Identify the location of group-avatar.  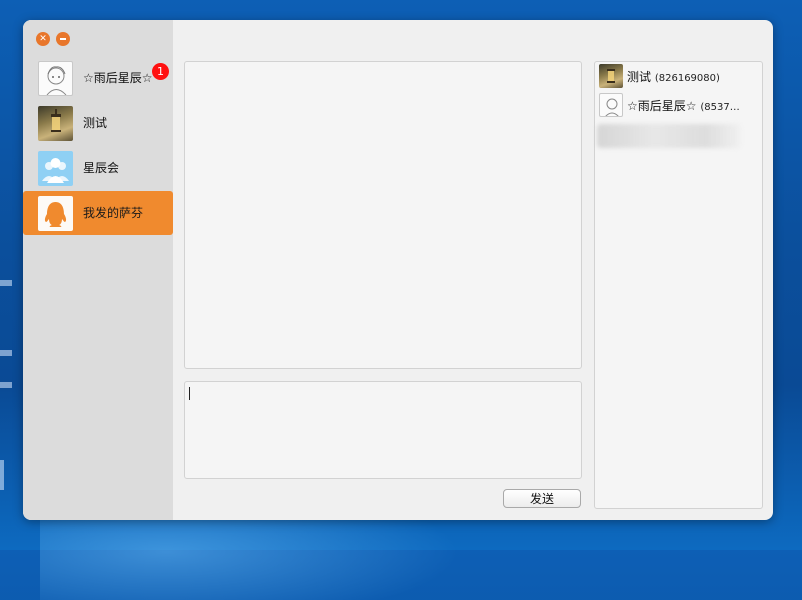
(55, 168).